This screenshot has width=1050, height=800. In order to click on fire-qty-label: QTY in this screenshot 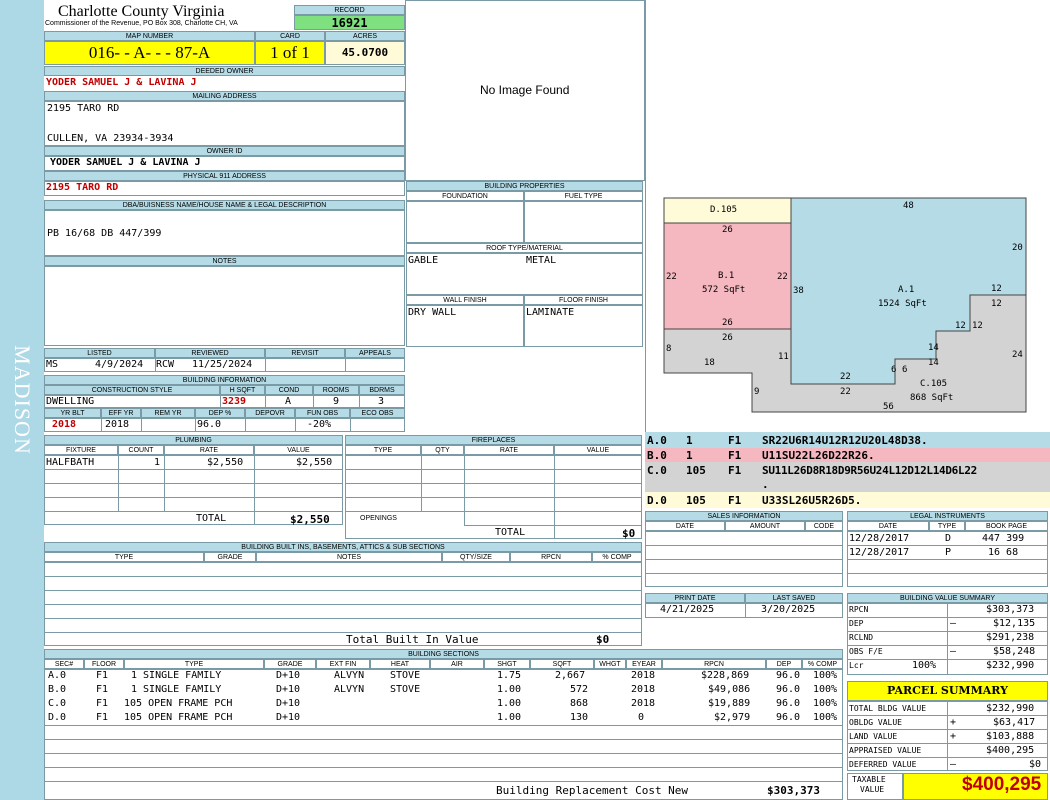, I will do `click(442, 450)`.